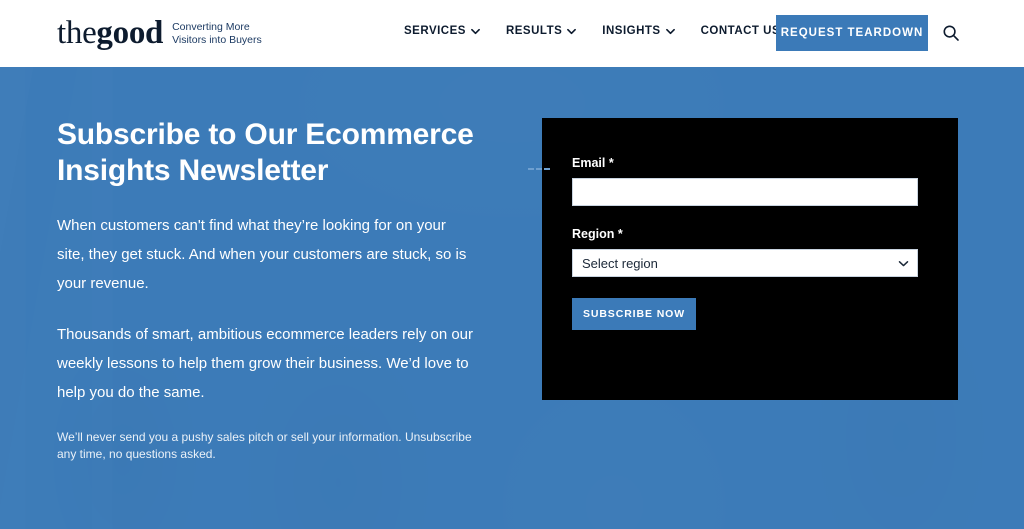 The width and height of the screenshot is (1024, 529). I want to click on nav-item-services: SERVICES, so click(442, 31).